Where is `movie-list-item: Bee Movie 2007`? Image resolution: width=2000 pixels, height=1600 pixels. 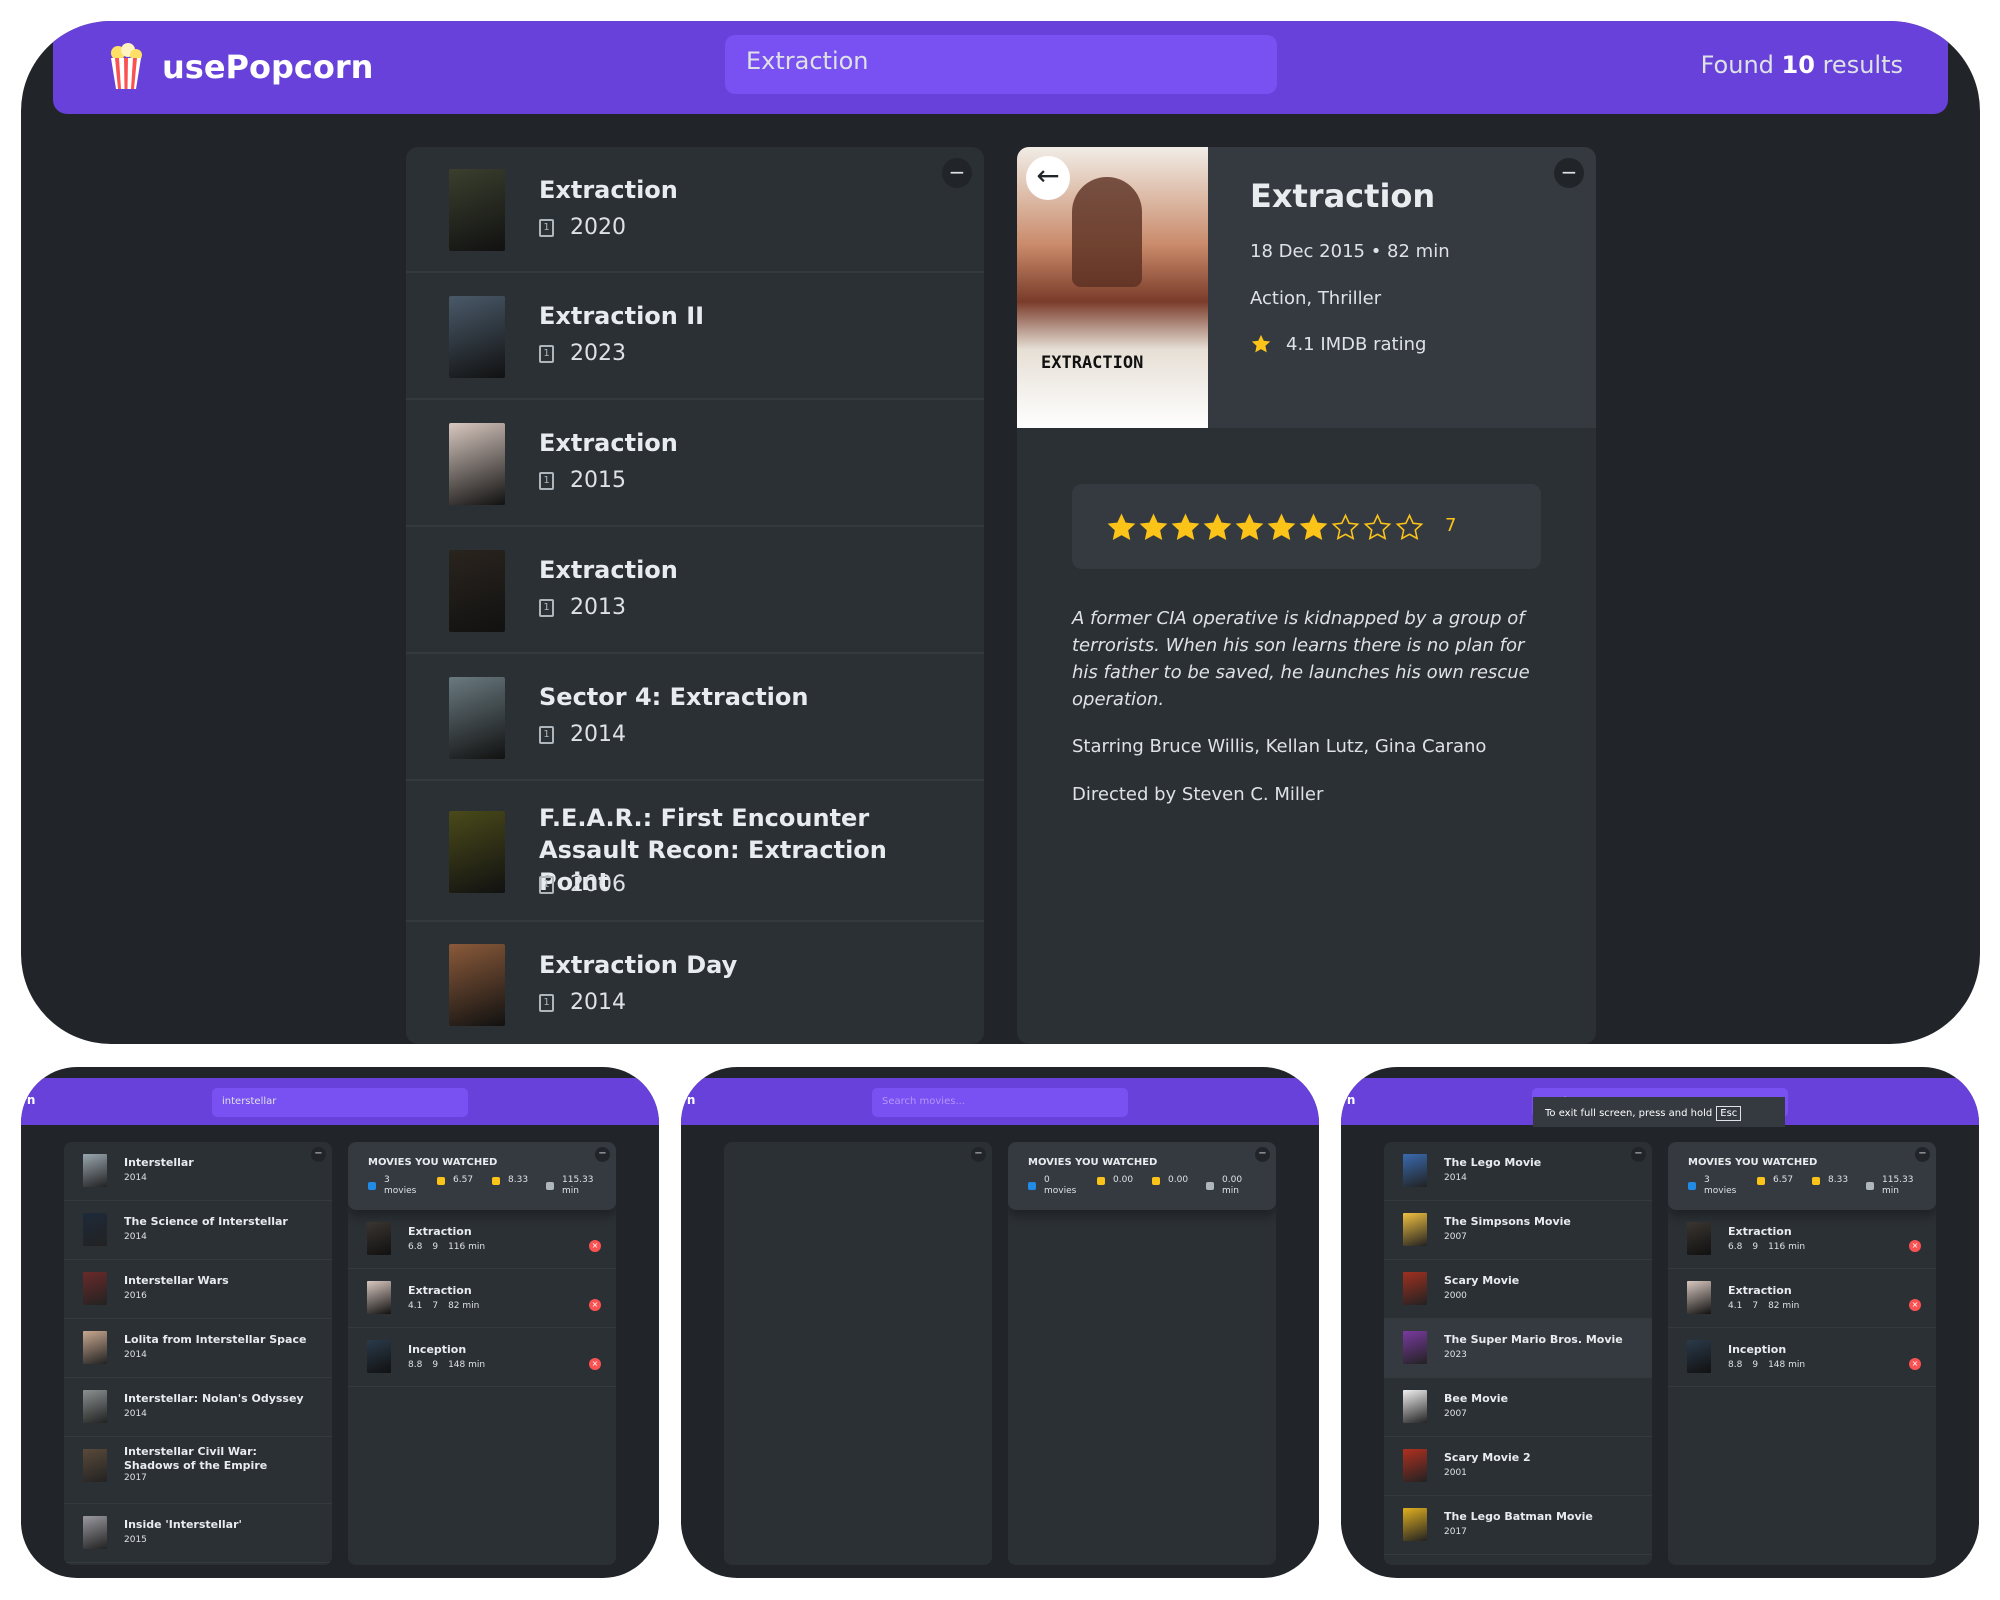 movie-list-item: Bee Movie 2007 is located at coordinates (1518, 1407).